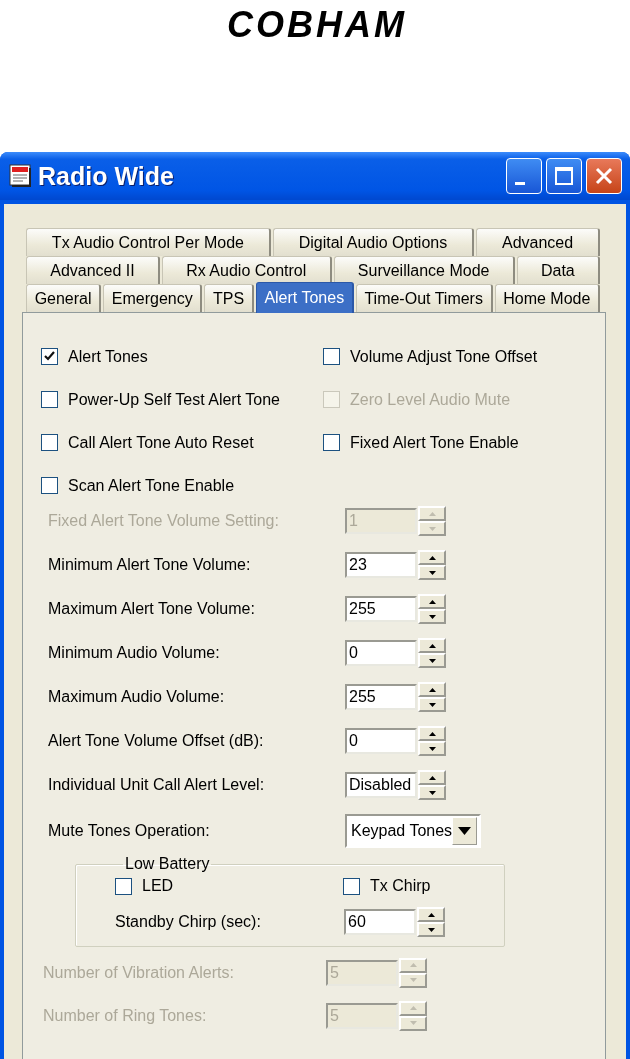 The image size is (630, 1059). What do you see at coordinates (93, 270) in the screenshot?
I see `tab: Advanced II` at bounding box center [93, 270].